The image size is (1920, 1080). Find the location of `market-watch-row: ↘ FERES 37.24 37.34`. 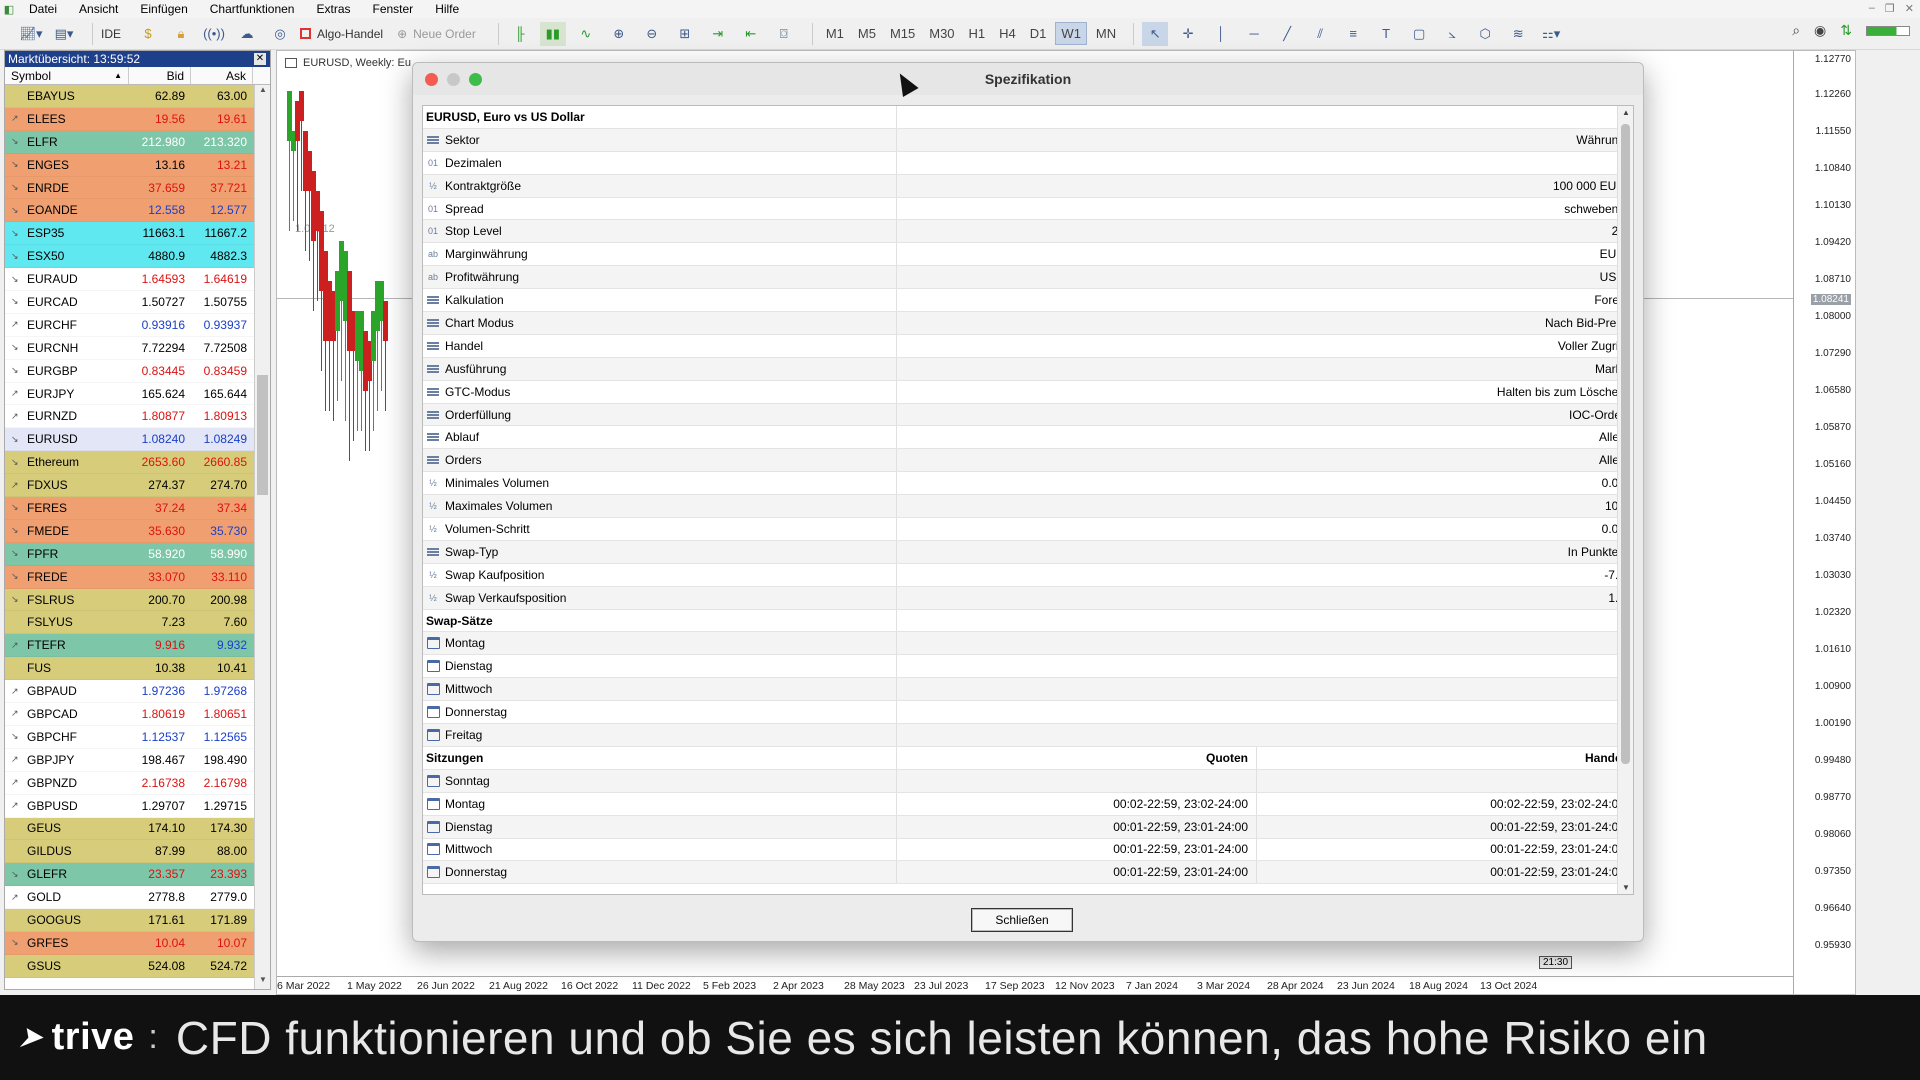

market-watch-row: ↘ FERES 37.24 37.34 is located at coordinates (130, 508).